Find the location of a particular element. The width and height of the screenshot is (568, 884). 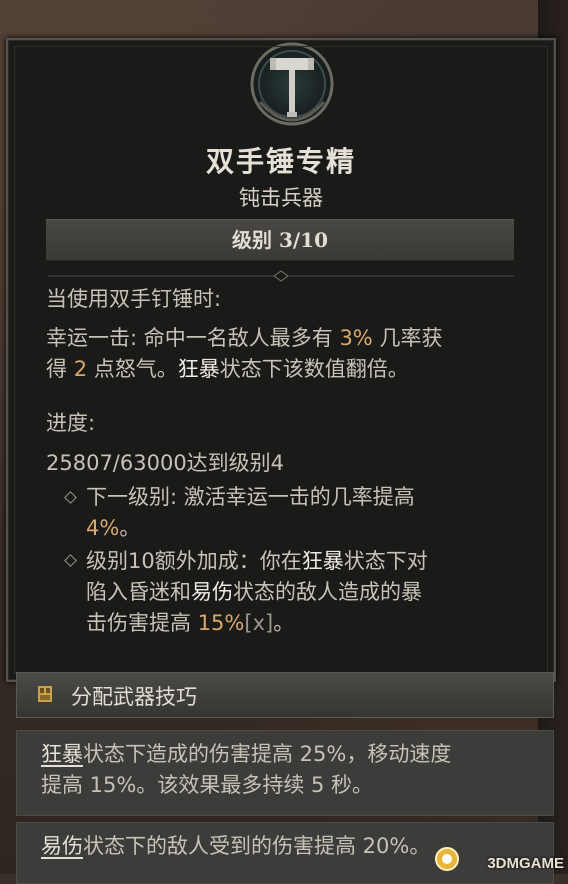

skill-rank-label: 级别 3/10 is located at coordinates (279, 240).